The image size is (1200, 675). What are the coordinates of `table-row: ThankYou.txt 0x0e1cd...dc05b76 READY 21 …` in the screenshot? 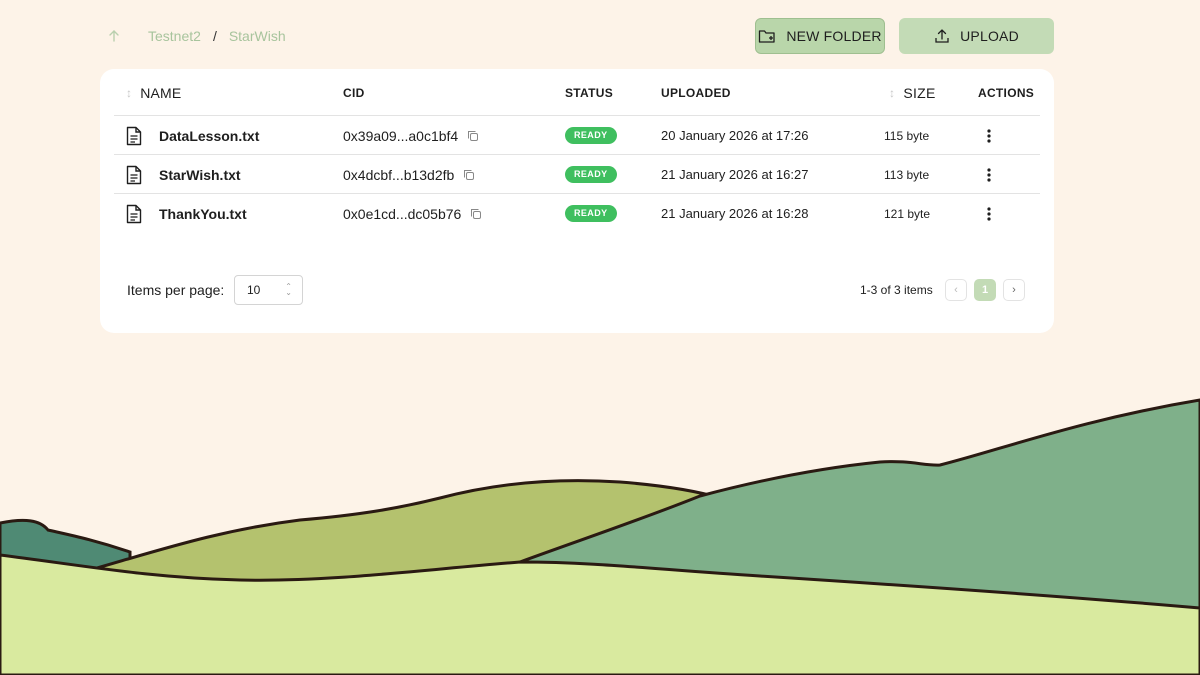 It's located at (577, 213).